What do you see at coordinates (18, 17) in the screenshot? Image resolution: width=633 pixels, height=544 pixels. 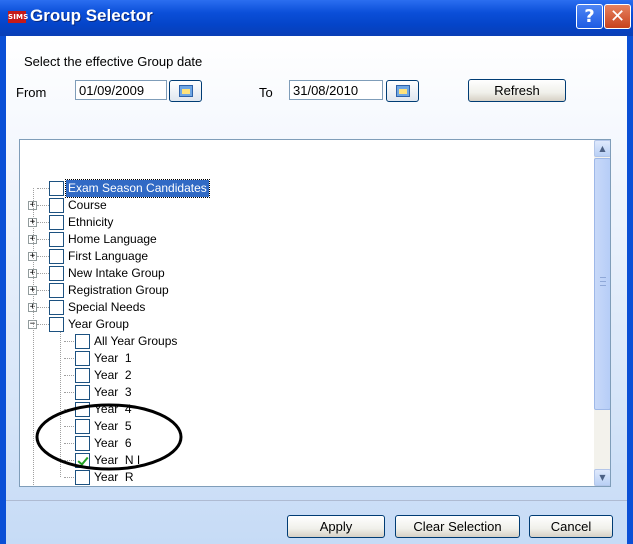 I see `sims-logo-icon: SIMS` at bounding box center [18, 17].